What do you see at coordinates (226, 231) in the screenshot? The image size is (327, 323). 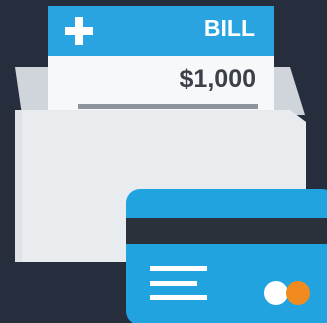 I see `card-magnetic-stripe` at bounding box center [226, 231].